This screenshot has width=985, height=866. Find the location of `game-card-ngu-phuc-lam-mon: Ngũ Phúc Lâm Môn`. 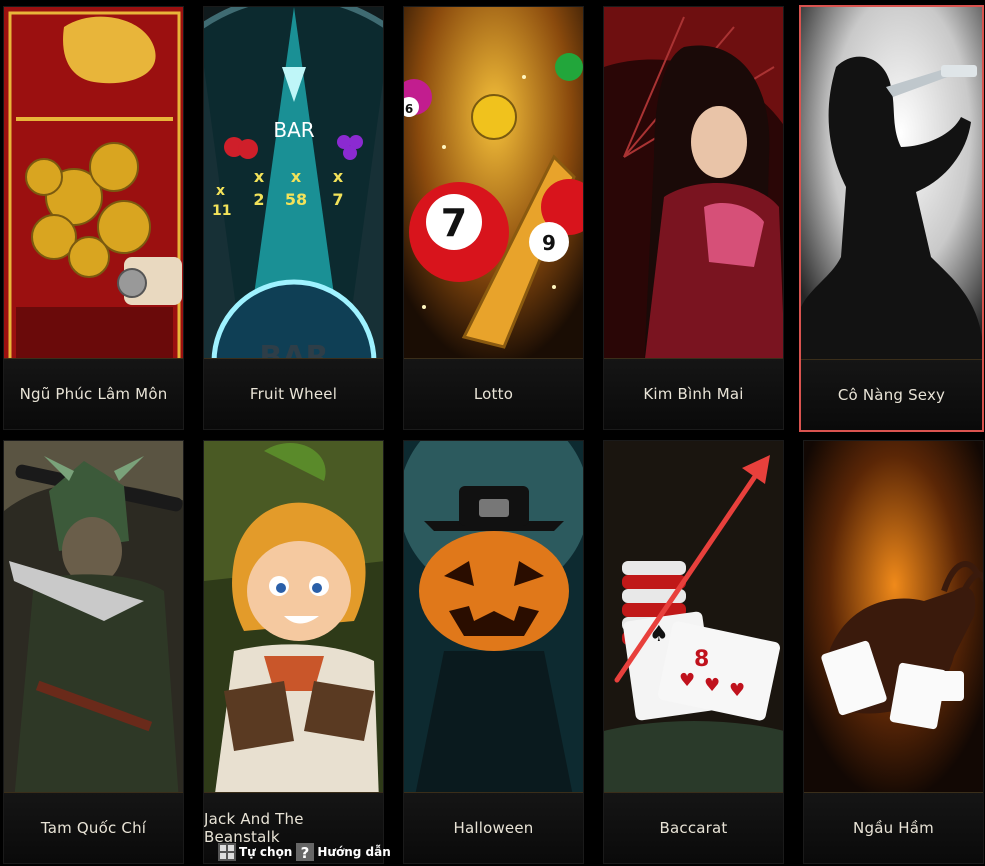

game-card-ngu-phuc-lam-mon: Ngũ Phúc Lâm Môn is located at coordinates (93, 218).